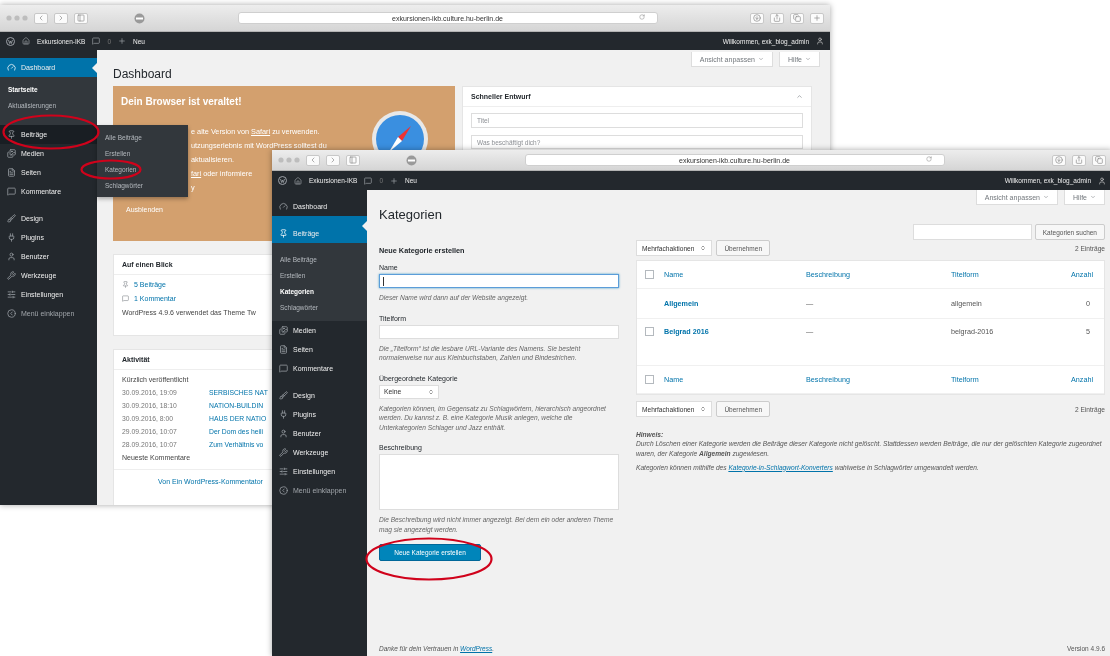  I want to click on text-cursor, so click(383, 281).